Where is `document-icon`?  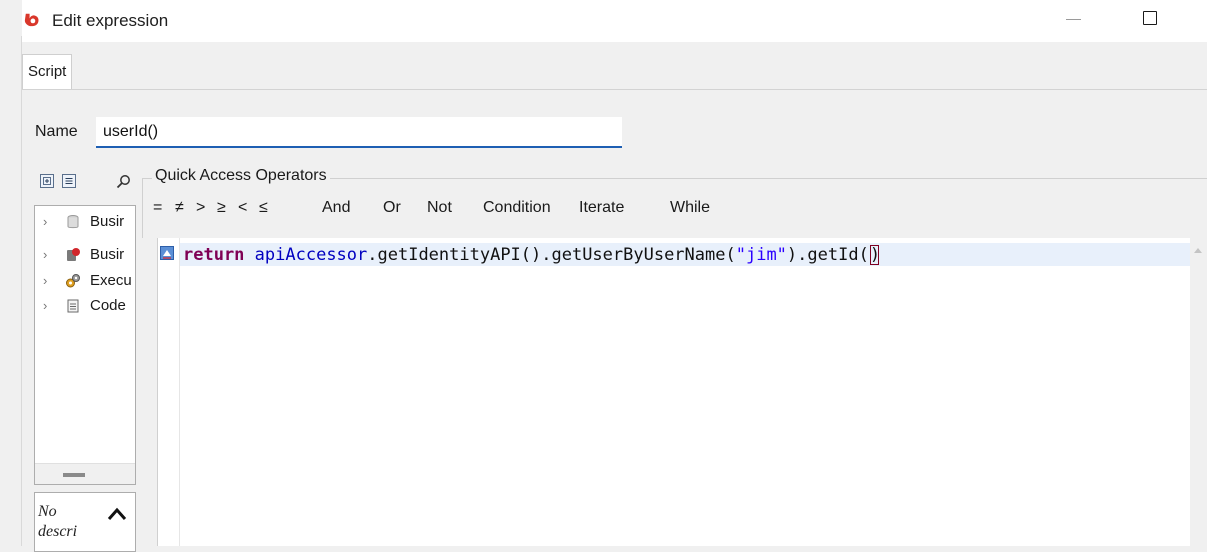 document-icon is located at coordinates (73, 306).